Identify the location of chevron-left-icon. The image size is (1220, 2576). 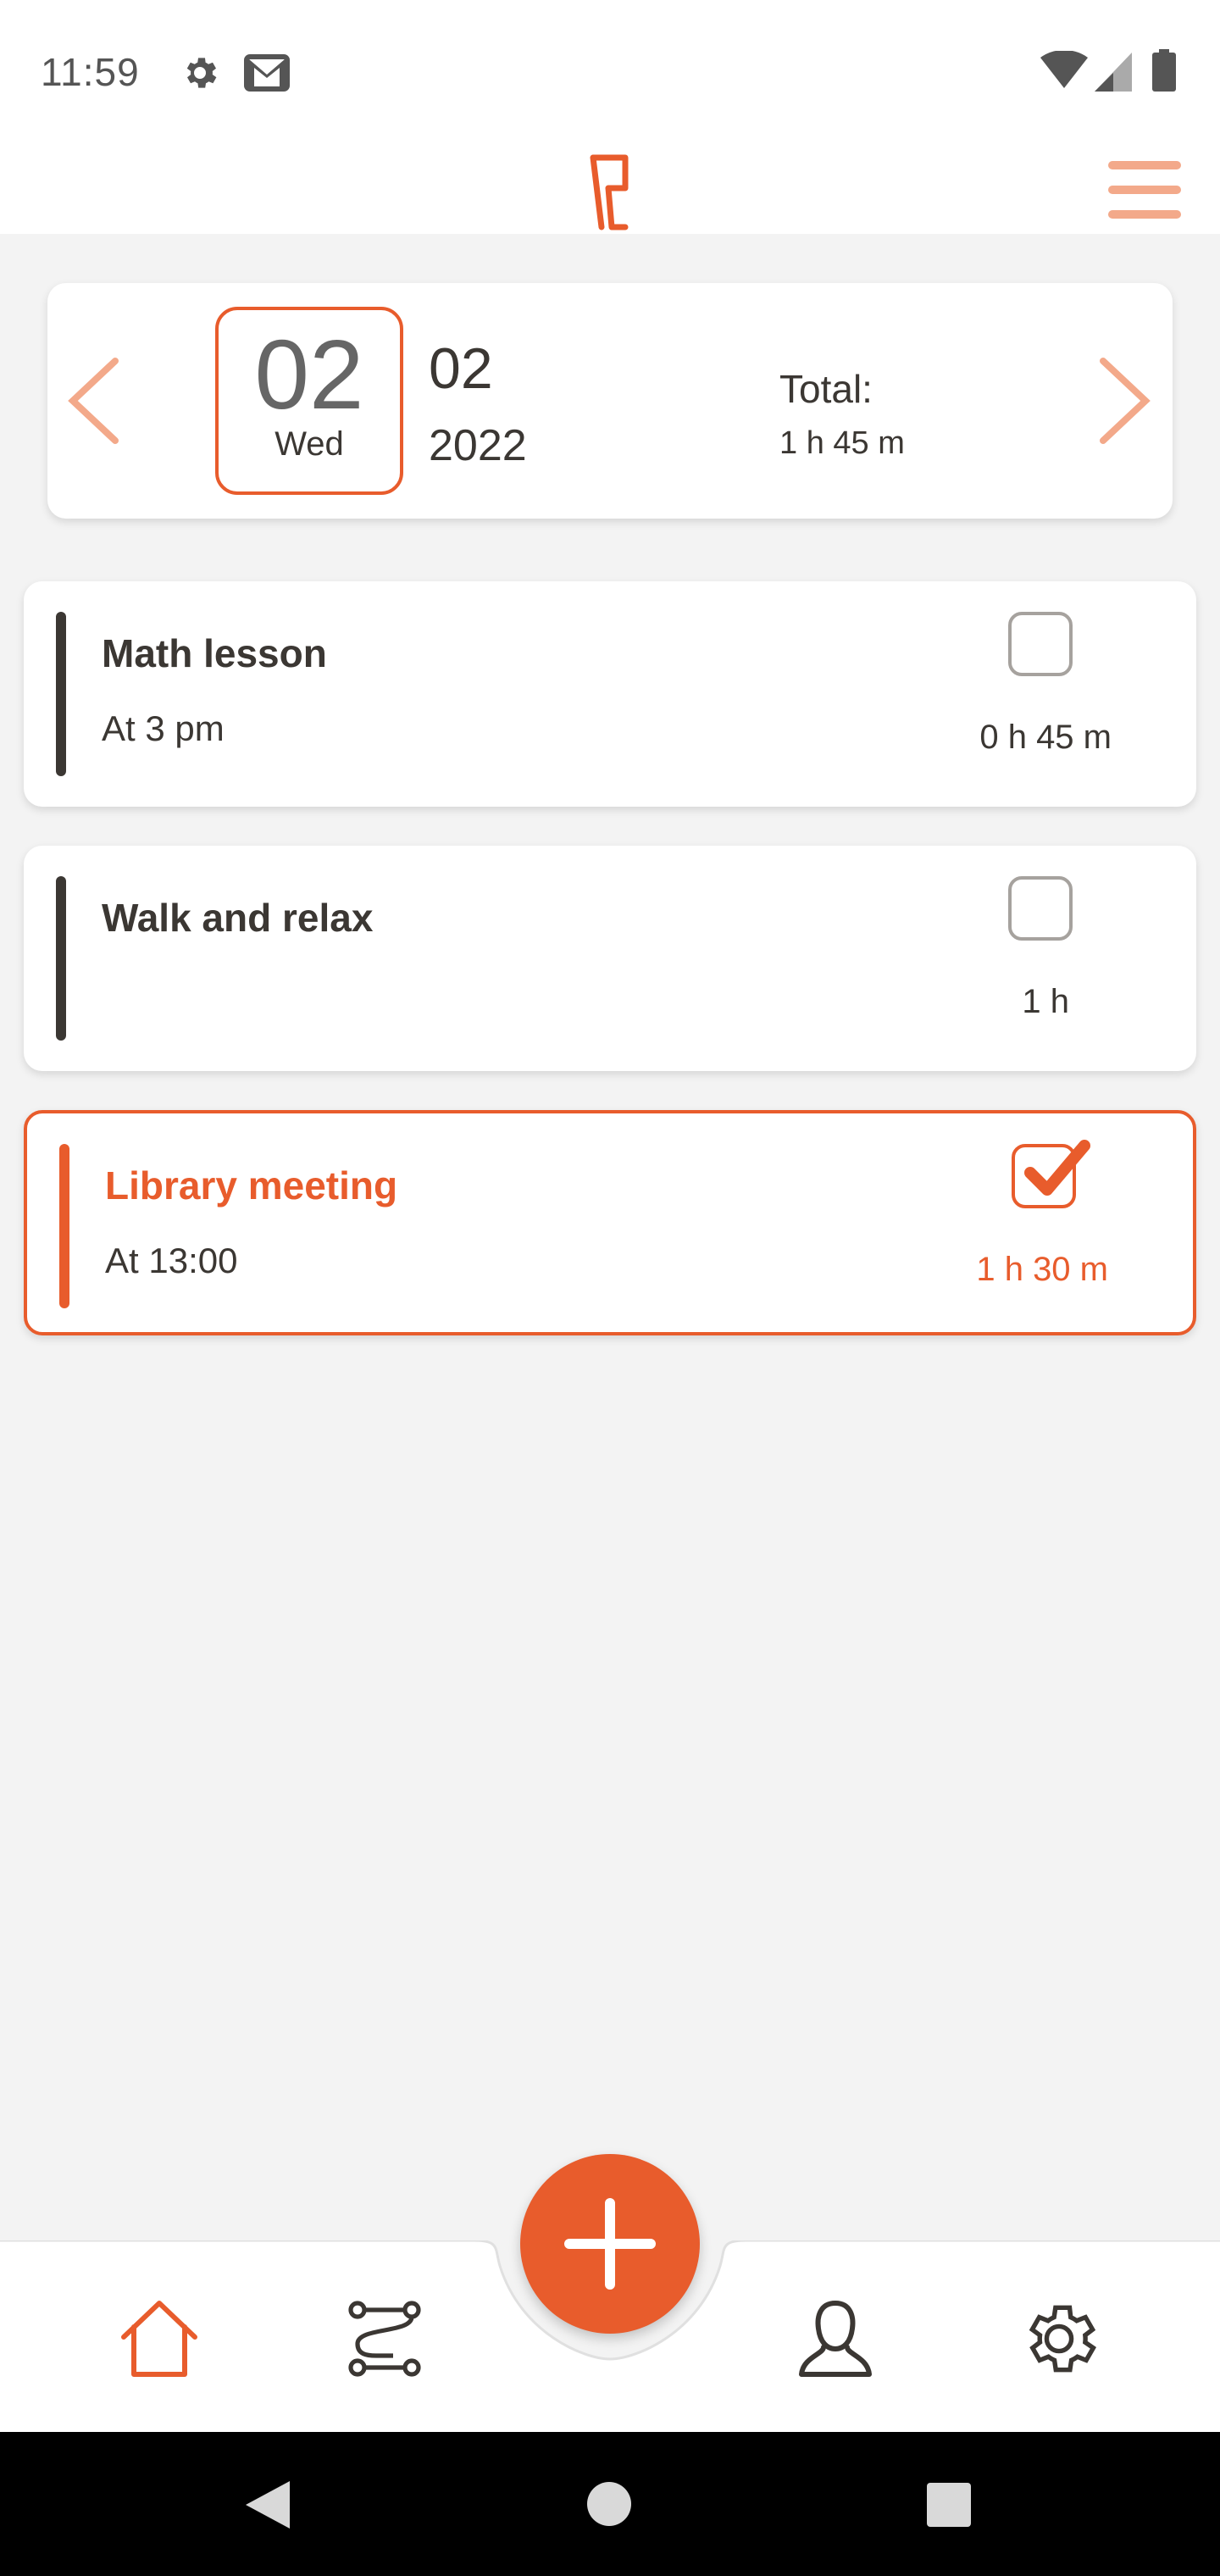
(94, 400).